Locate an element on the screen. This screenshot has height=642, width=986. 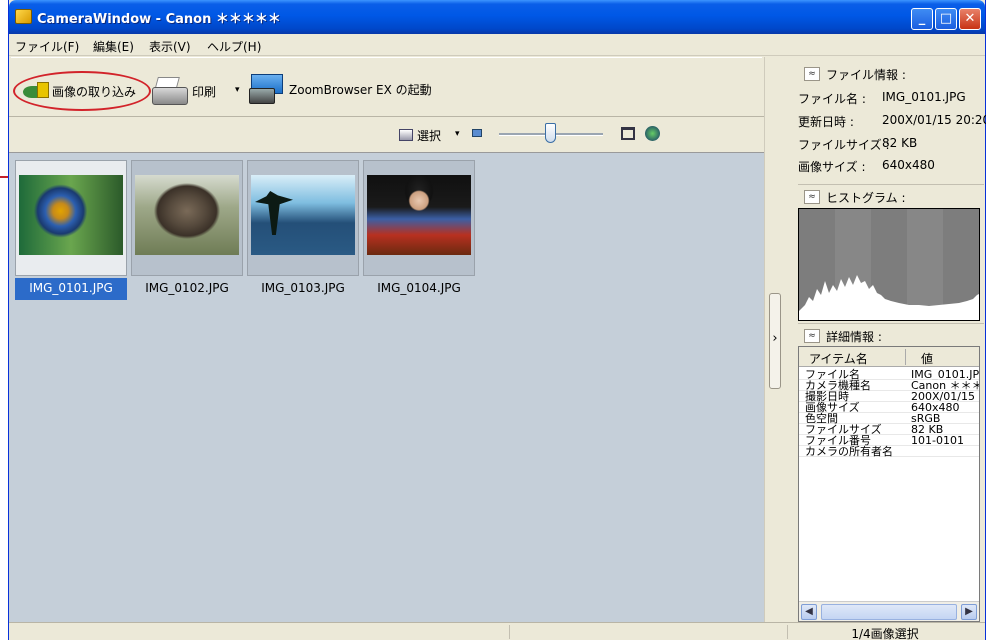
slider-thumb is located at coordinates (550, 133).